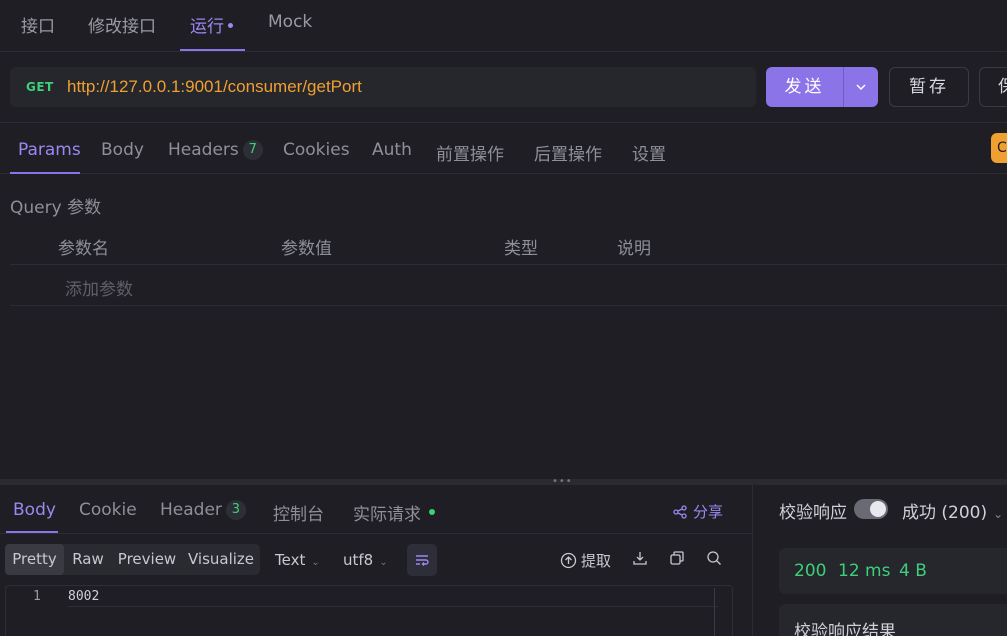  I want to click on copy-icon, so click(677, 558).